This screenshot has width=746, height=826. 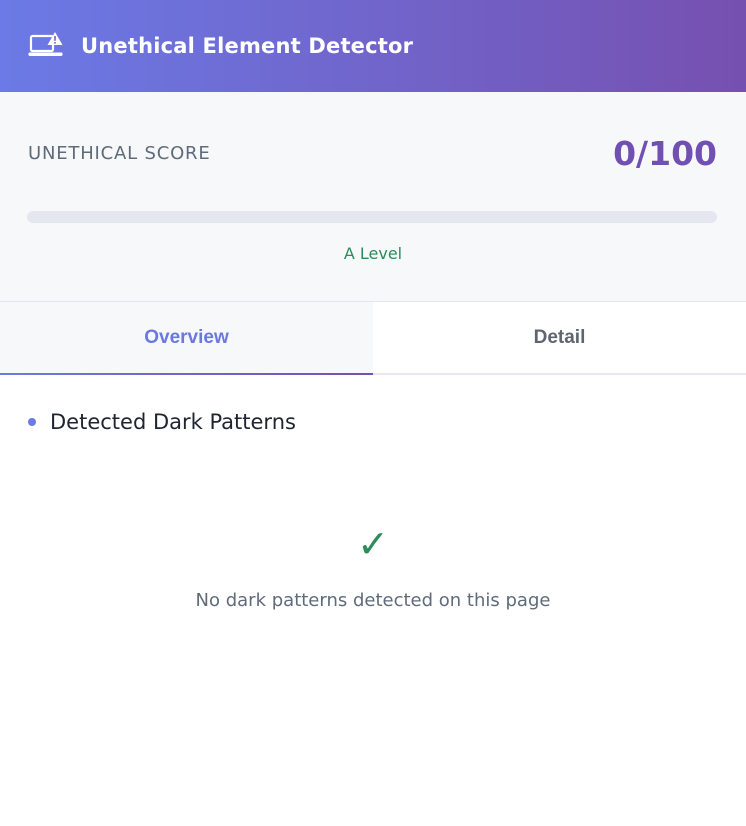 I want to click on level-badge: A Level, so click(x=373, y=253).